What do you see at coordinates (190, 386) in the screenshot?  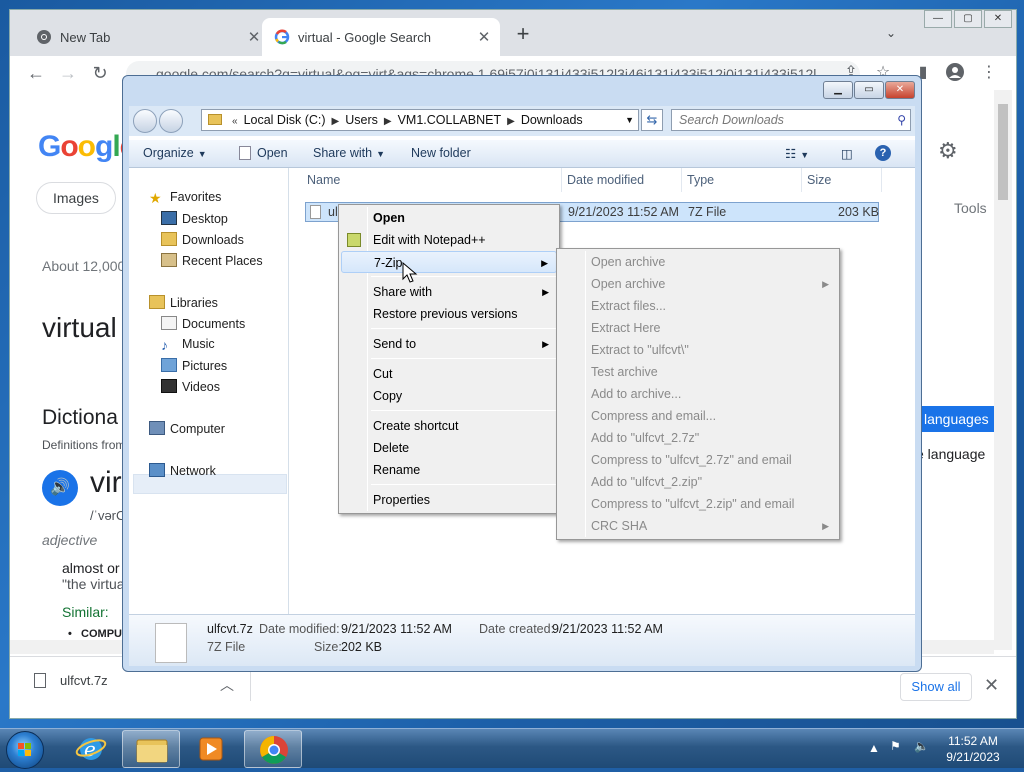 I see `nav-videos: Videos` at bounding box center [190, 386].